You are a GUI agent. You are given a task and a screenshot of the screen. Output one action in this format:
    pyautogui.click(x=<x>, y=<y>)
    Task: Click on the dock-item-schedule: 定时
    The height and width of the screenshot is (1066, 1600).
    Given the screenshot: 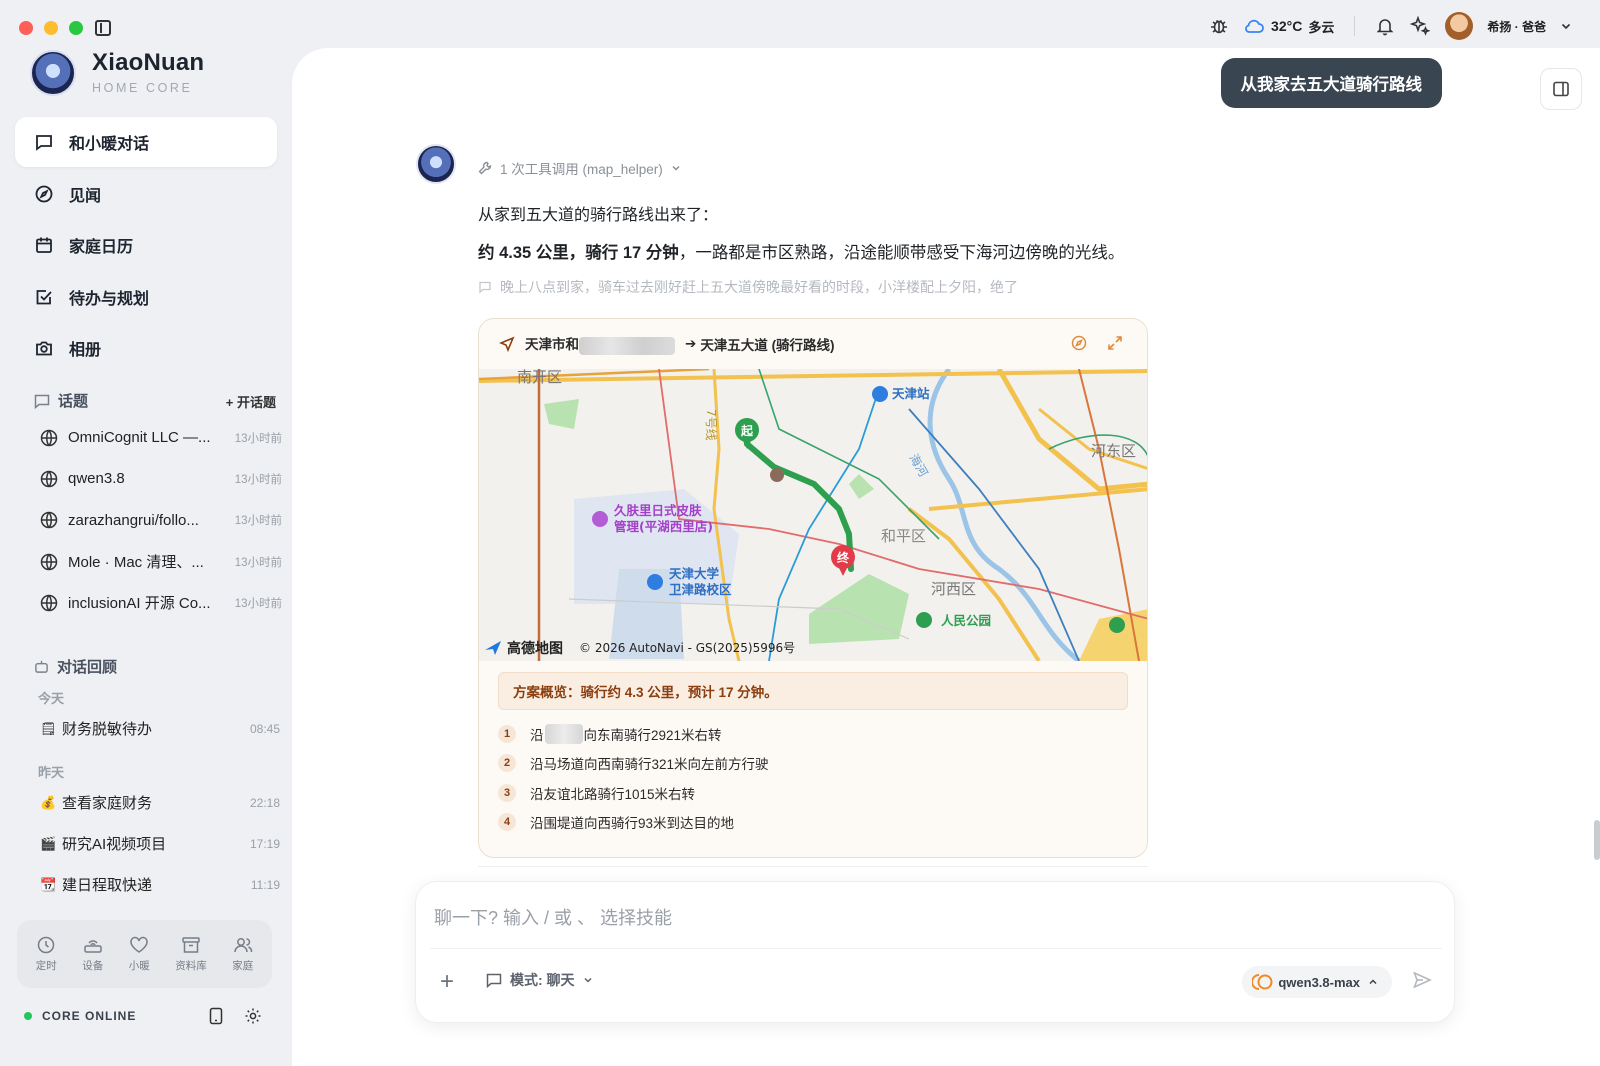 What is the action you would take?
    pyautogui.click(x=46, y=954)
    